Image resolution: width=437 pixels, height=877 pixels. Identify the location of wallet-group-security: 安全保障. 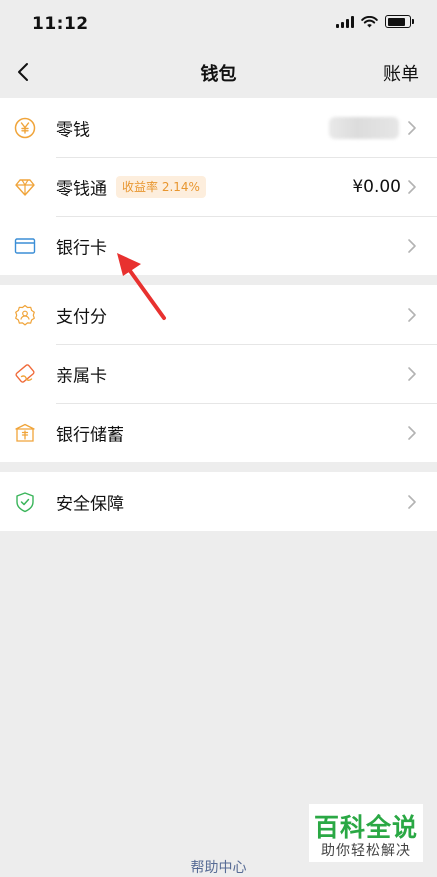
(218, 501).